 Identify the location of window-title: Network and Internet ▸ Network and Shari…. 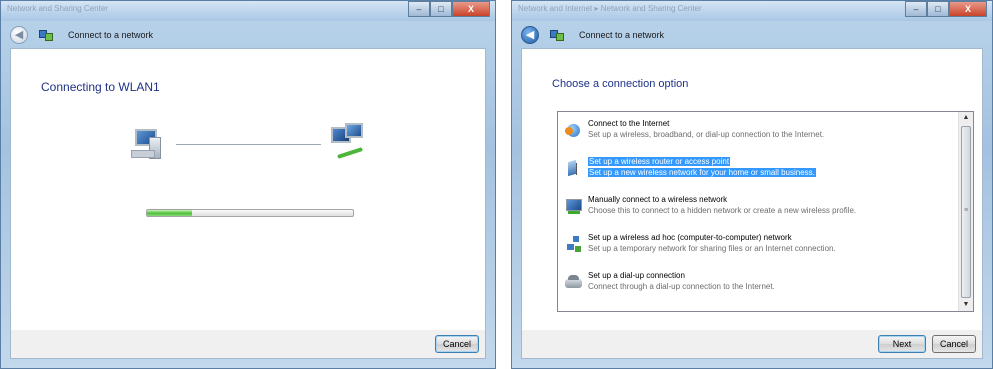
(610, 8).